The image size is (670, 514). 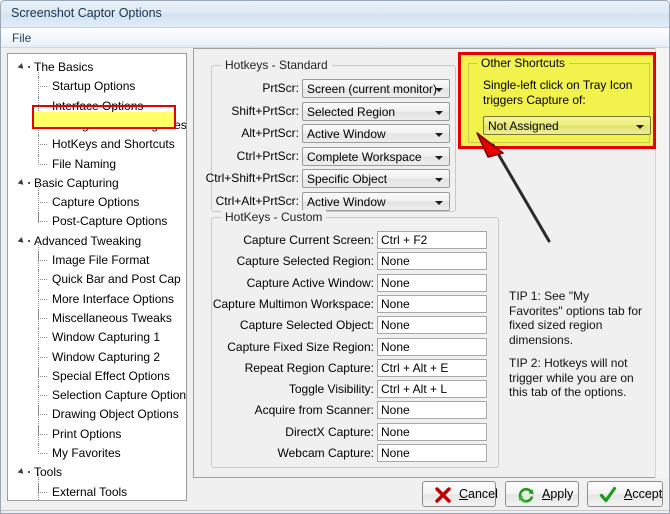 I want to click on other-shortcuts-desc-line2: triggers Capture of:, so click(x=534, y=100).